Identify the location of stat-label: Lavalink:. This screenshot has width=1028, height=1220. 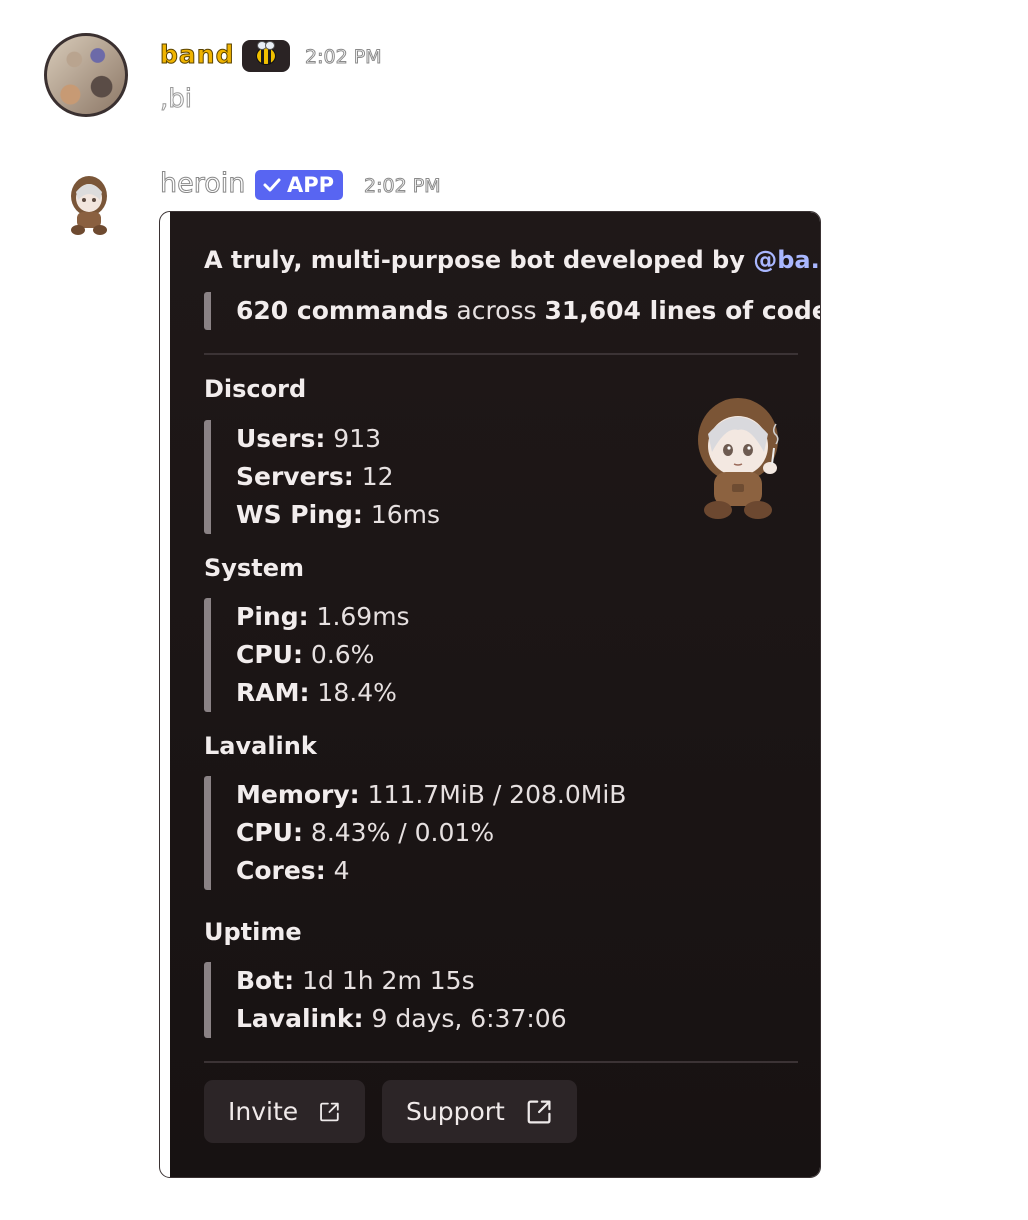
(300, 1018).